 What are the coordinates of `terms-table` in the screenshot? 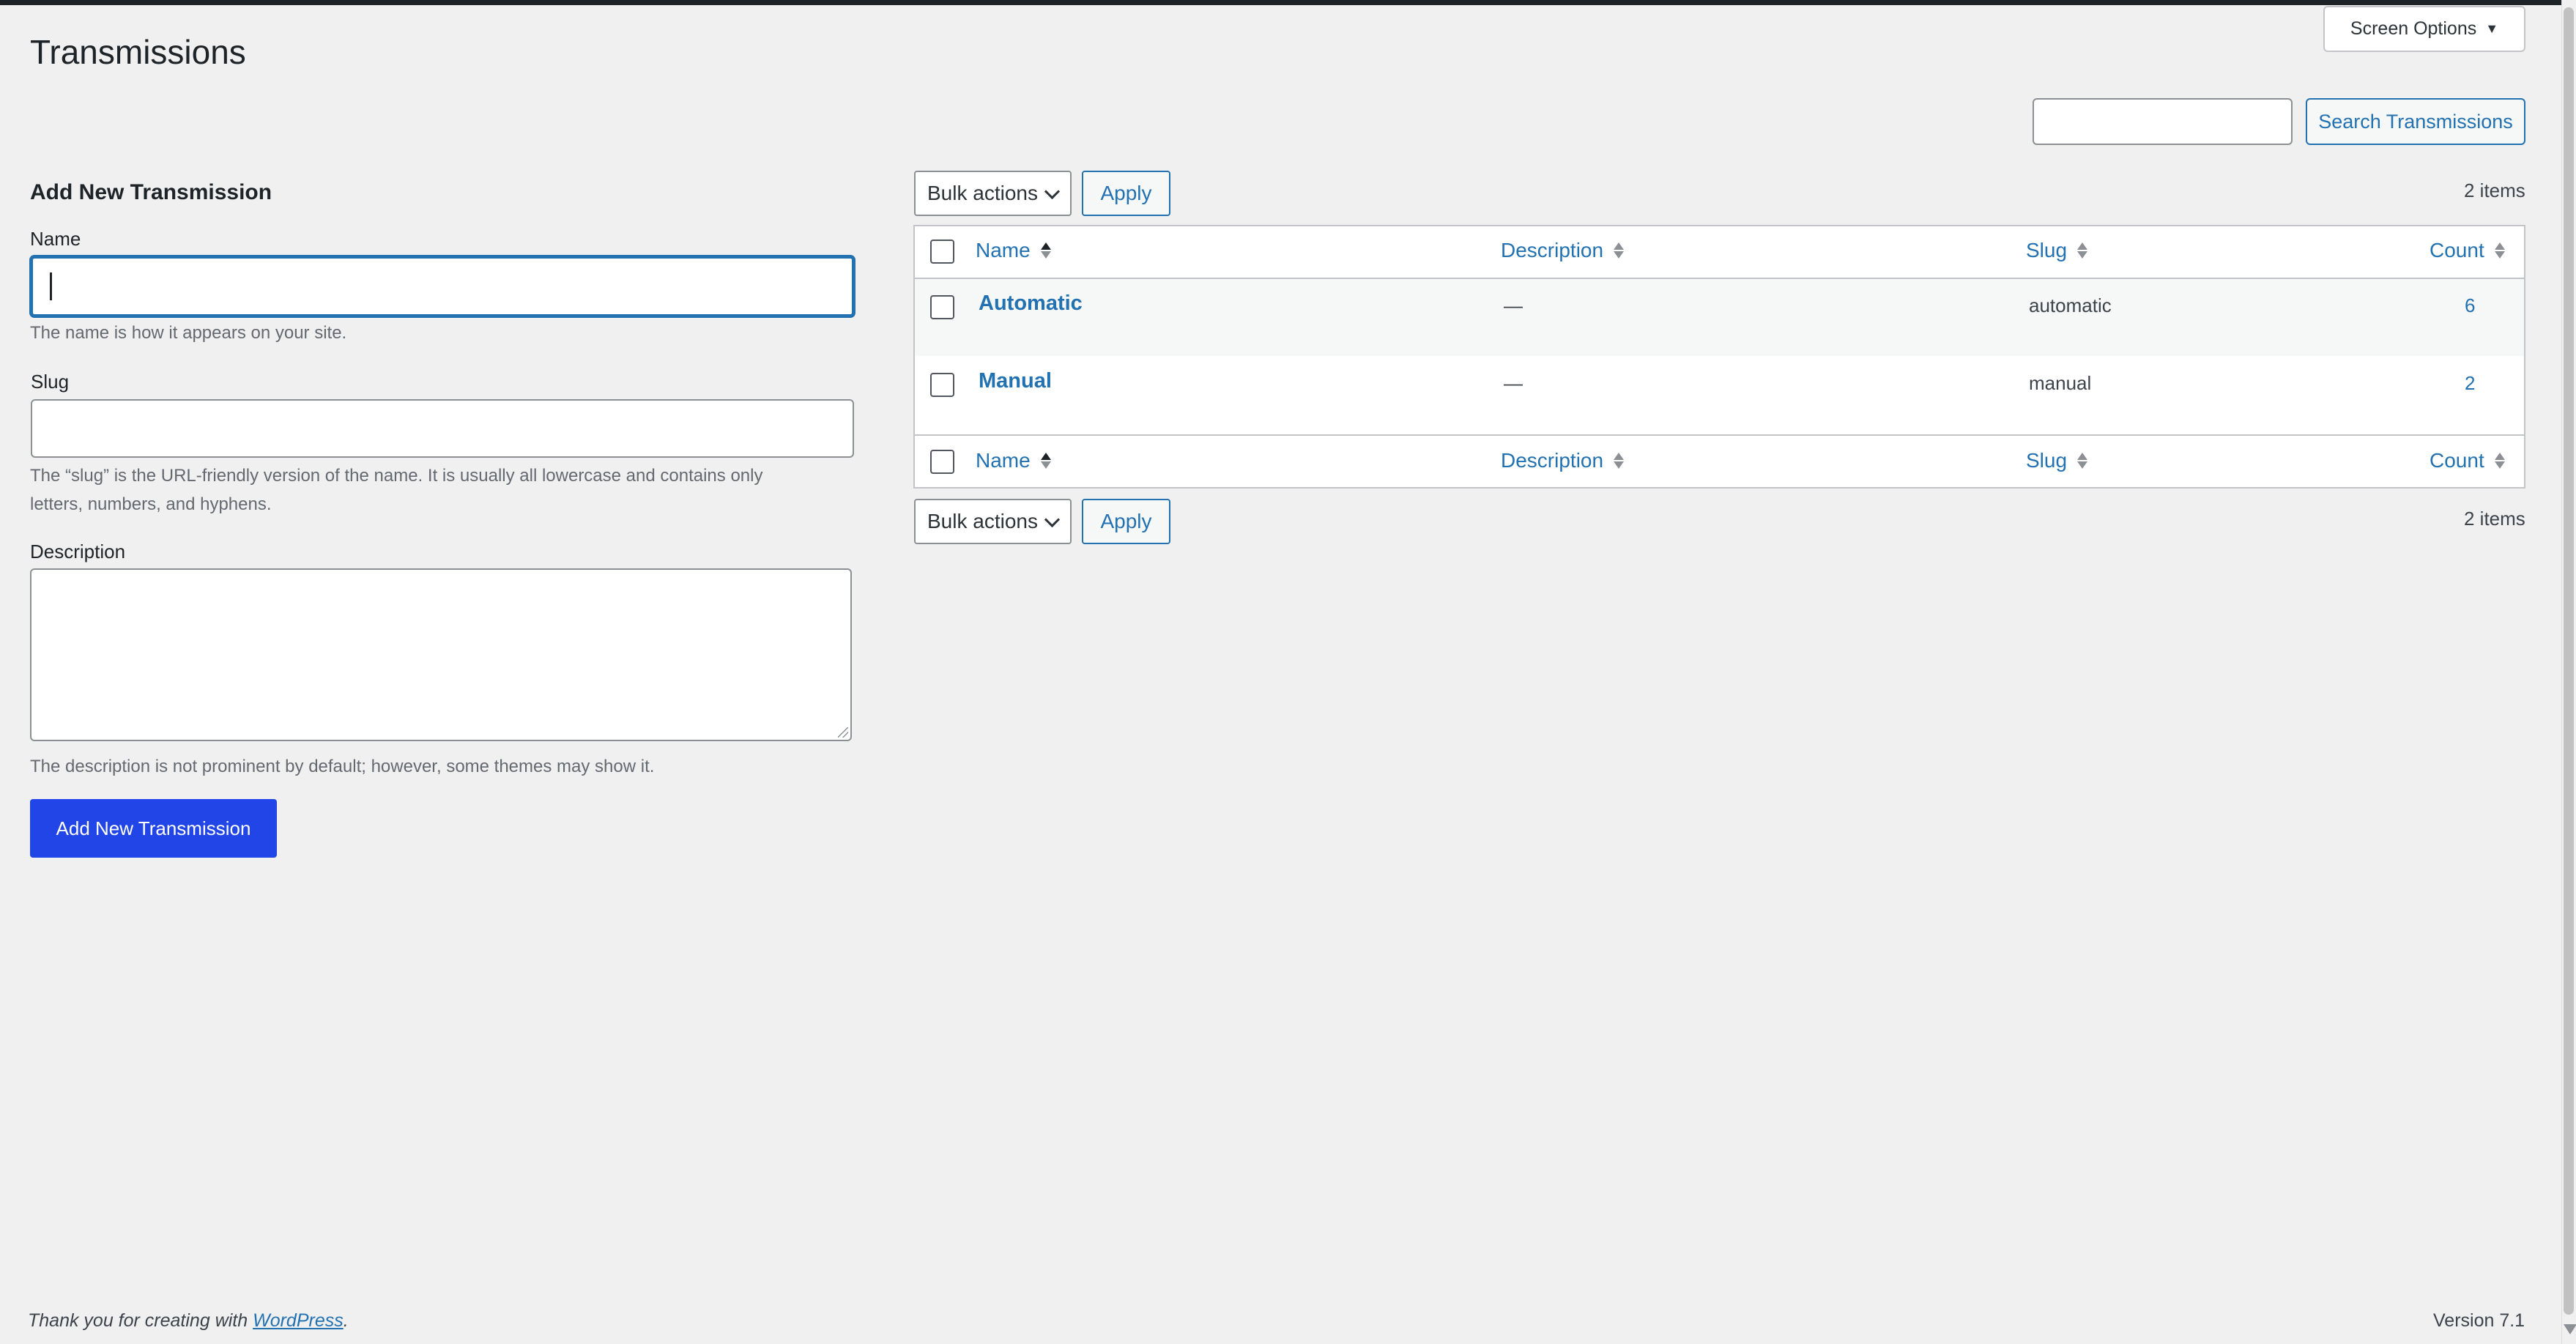 It's located at (1719, 357).